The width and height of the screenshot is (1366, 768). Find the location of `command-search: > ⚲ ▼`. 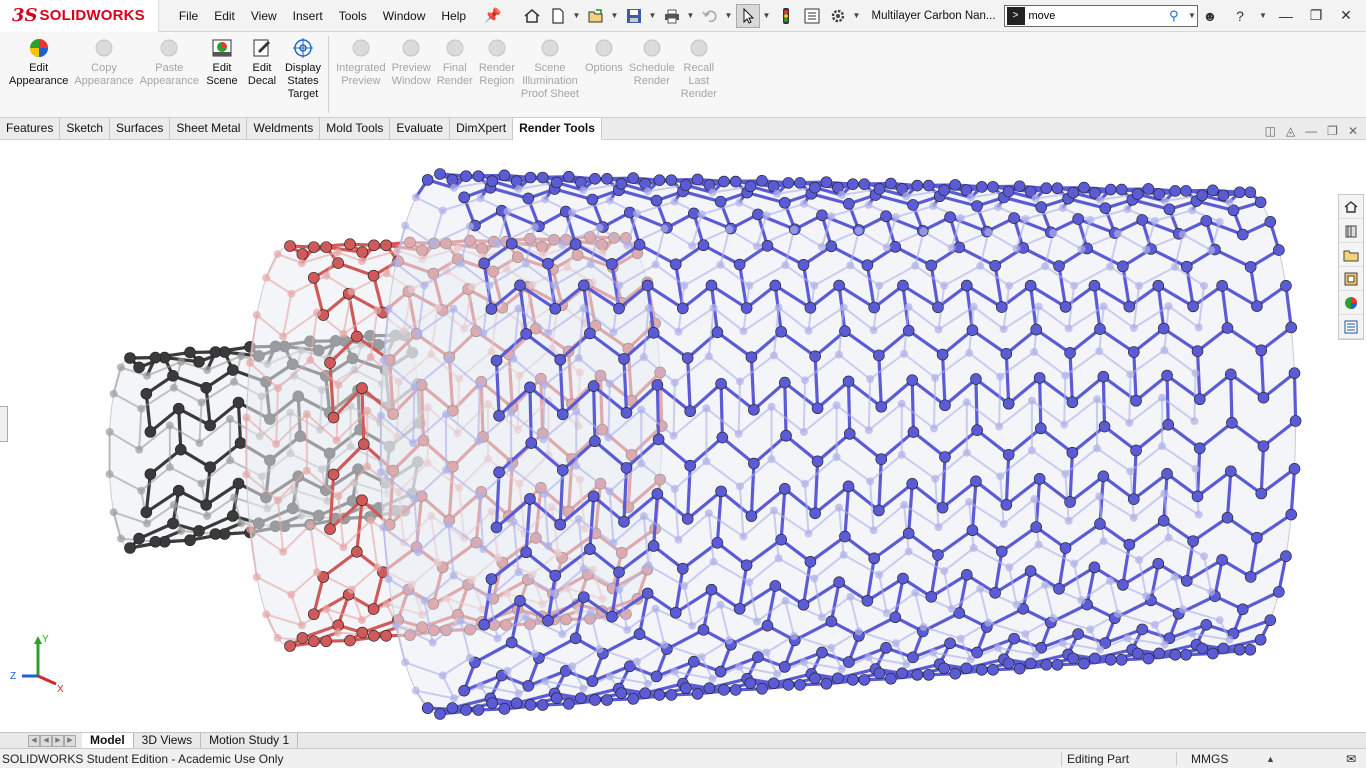

command-search: > ⚲ ▼ is located at coordinates (1100, 15).